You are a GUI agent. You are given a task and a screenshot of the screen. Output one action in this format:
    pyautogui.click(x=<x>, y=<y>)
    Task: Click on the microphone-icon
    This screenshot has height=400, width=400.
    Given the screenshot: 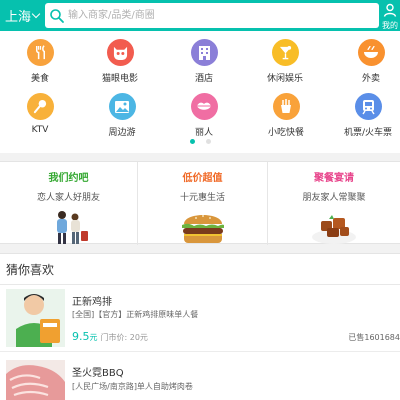 What is the action you would take?
    pyautogui.click(x=40, y=106)
    